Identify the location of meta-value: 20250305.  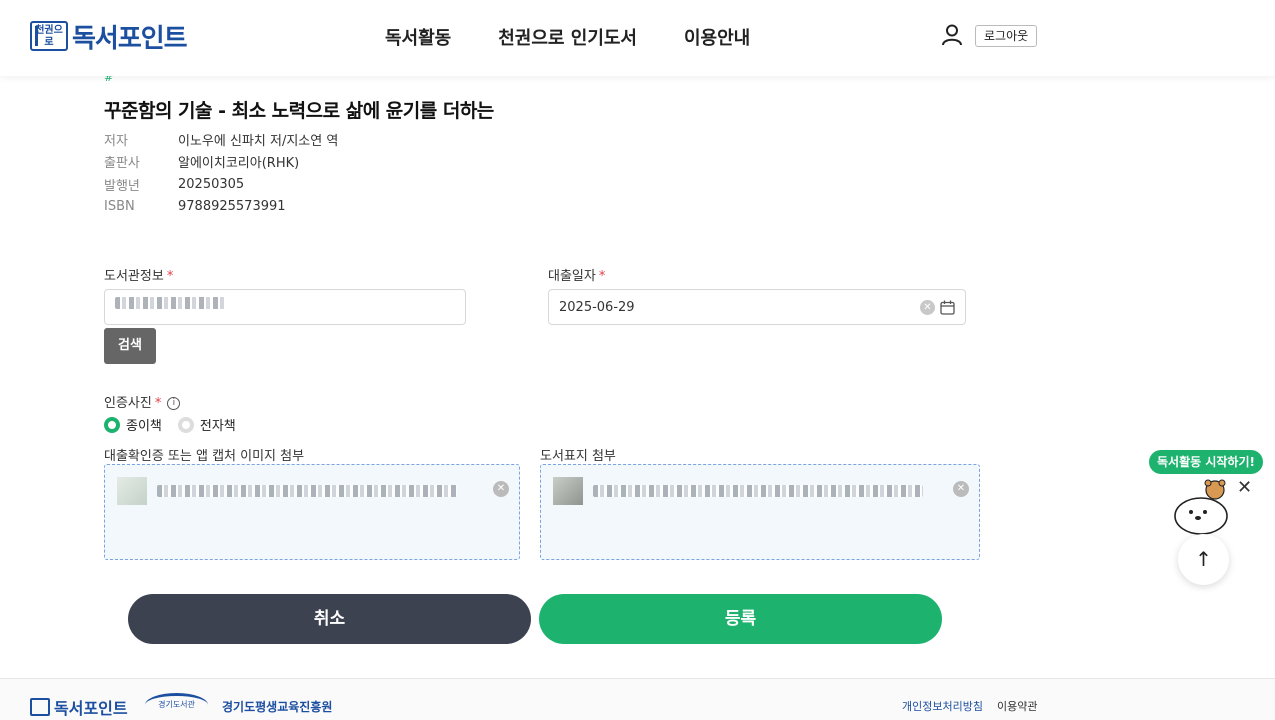
(211, 184).